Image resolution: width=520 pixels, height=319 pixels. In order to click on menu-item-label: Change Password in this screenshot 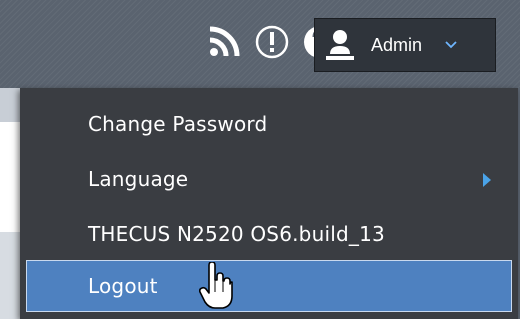, I will do `click(178, 124)`.